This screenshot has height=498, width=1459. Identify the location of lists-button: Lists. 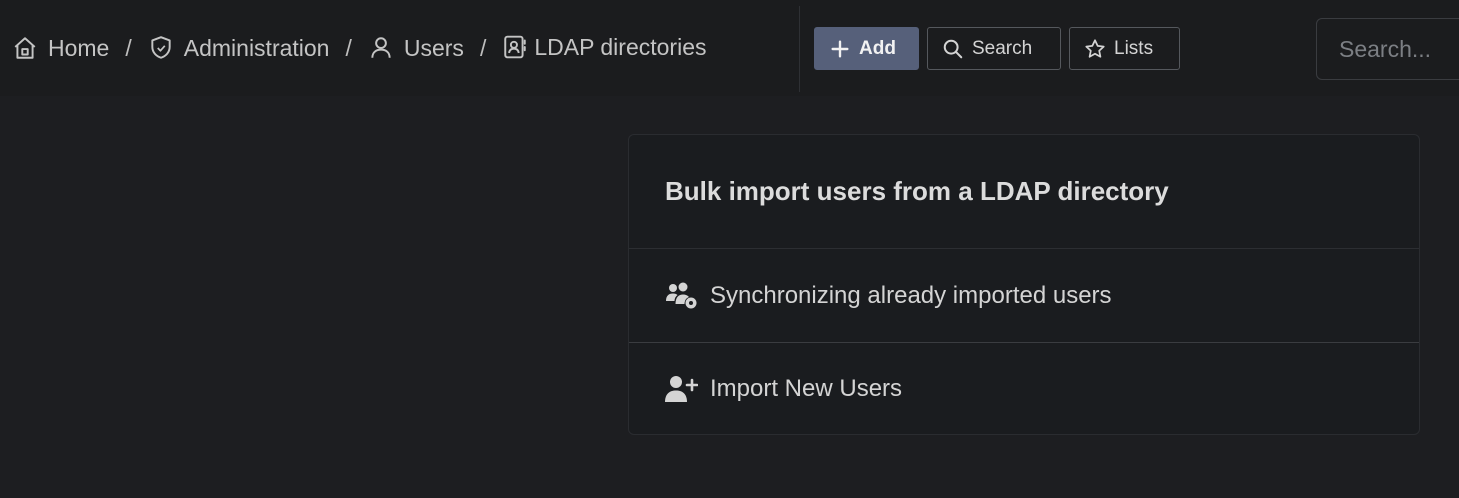
(1124, 48).